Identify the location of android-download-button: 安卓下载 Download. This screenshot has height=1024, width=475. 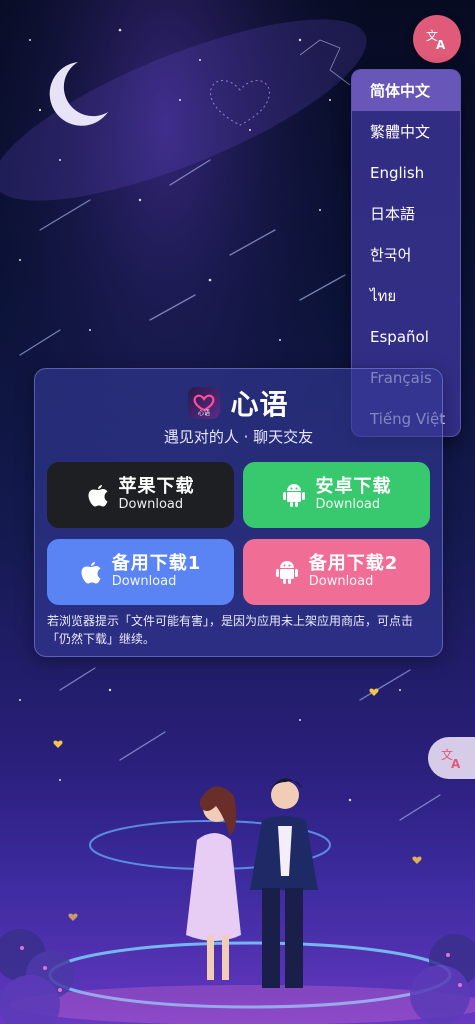
(336, 495).